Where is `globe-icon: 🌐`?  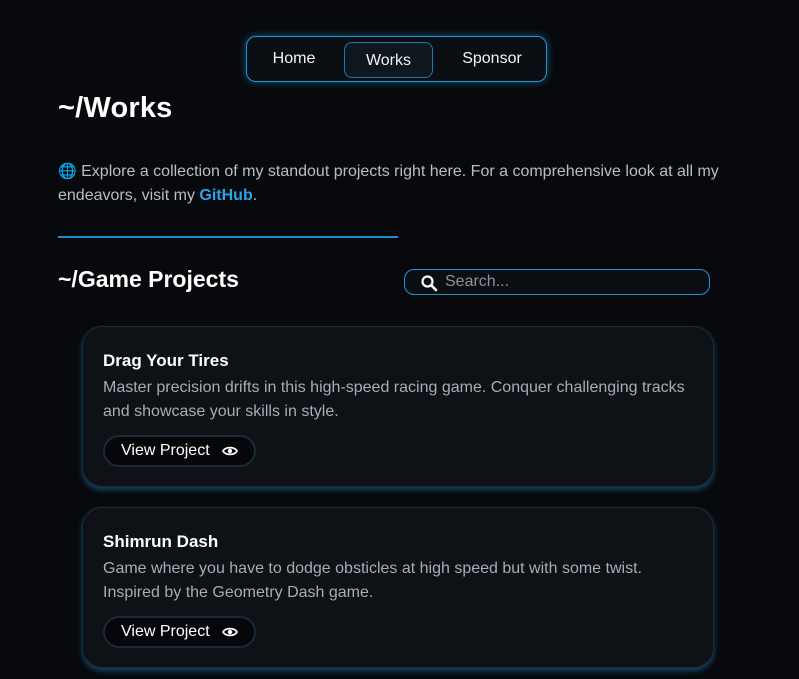 globe-icon: 🌐 is located at coordinates (67, 171).